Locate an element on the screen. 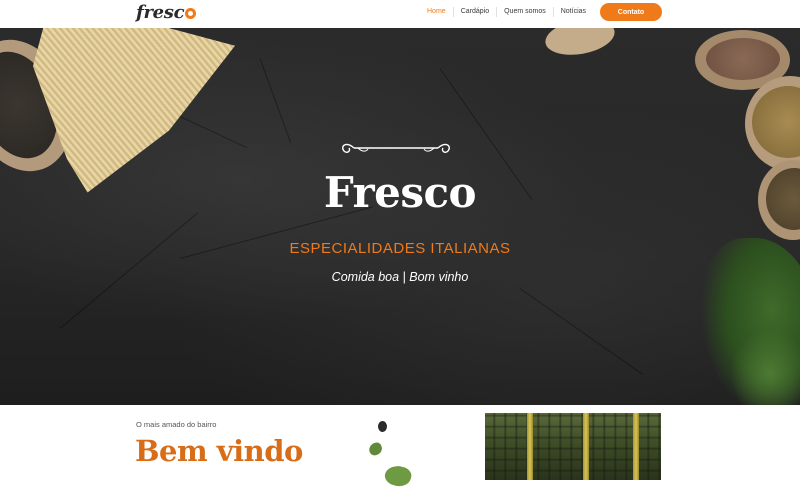  flourish-divider-icon is located at coordinates (396, 148).